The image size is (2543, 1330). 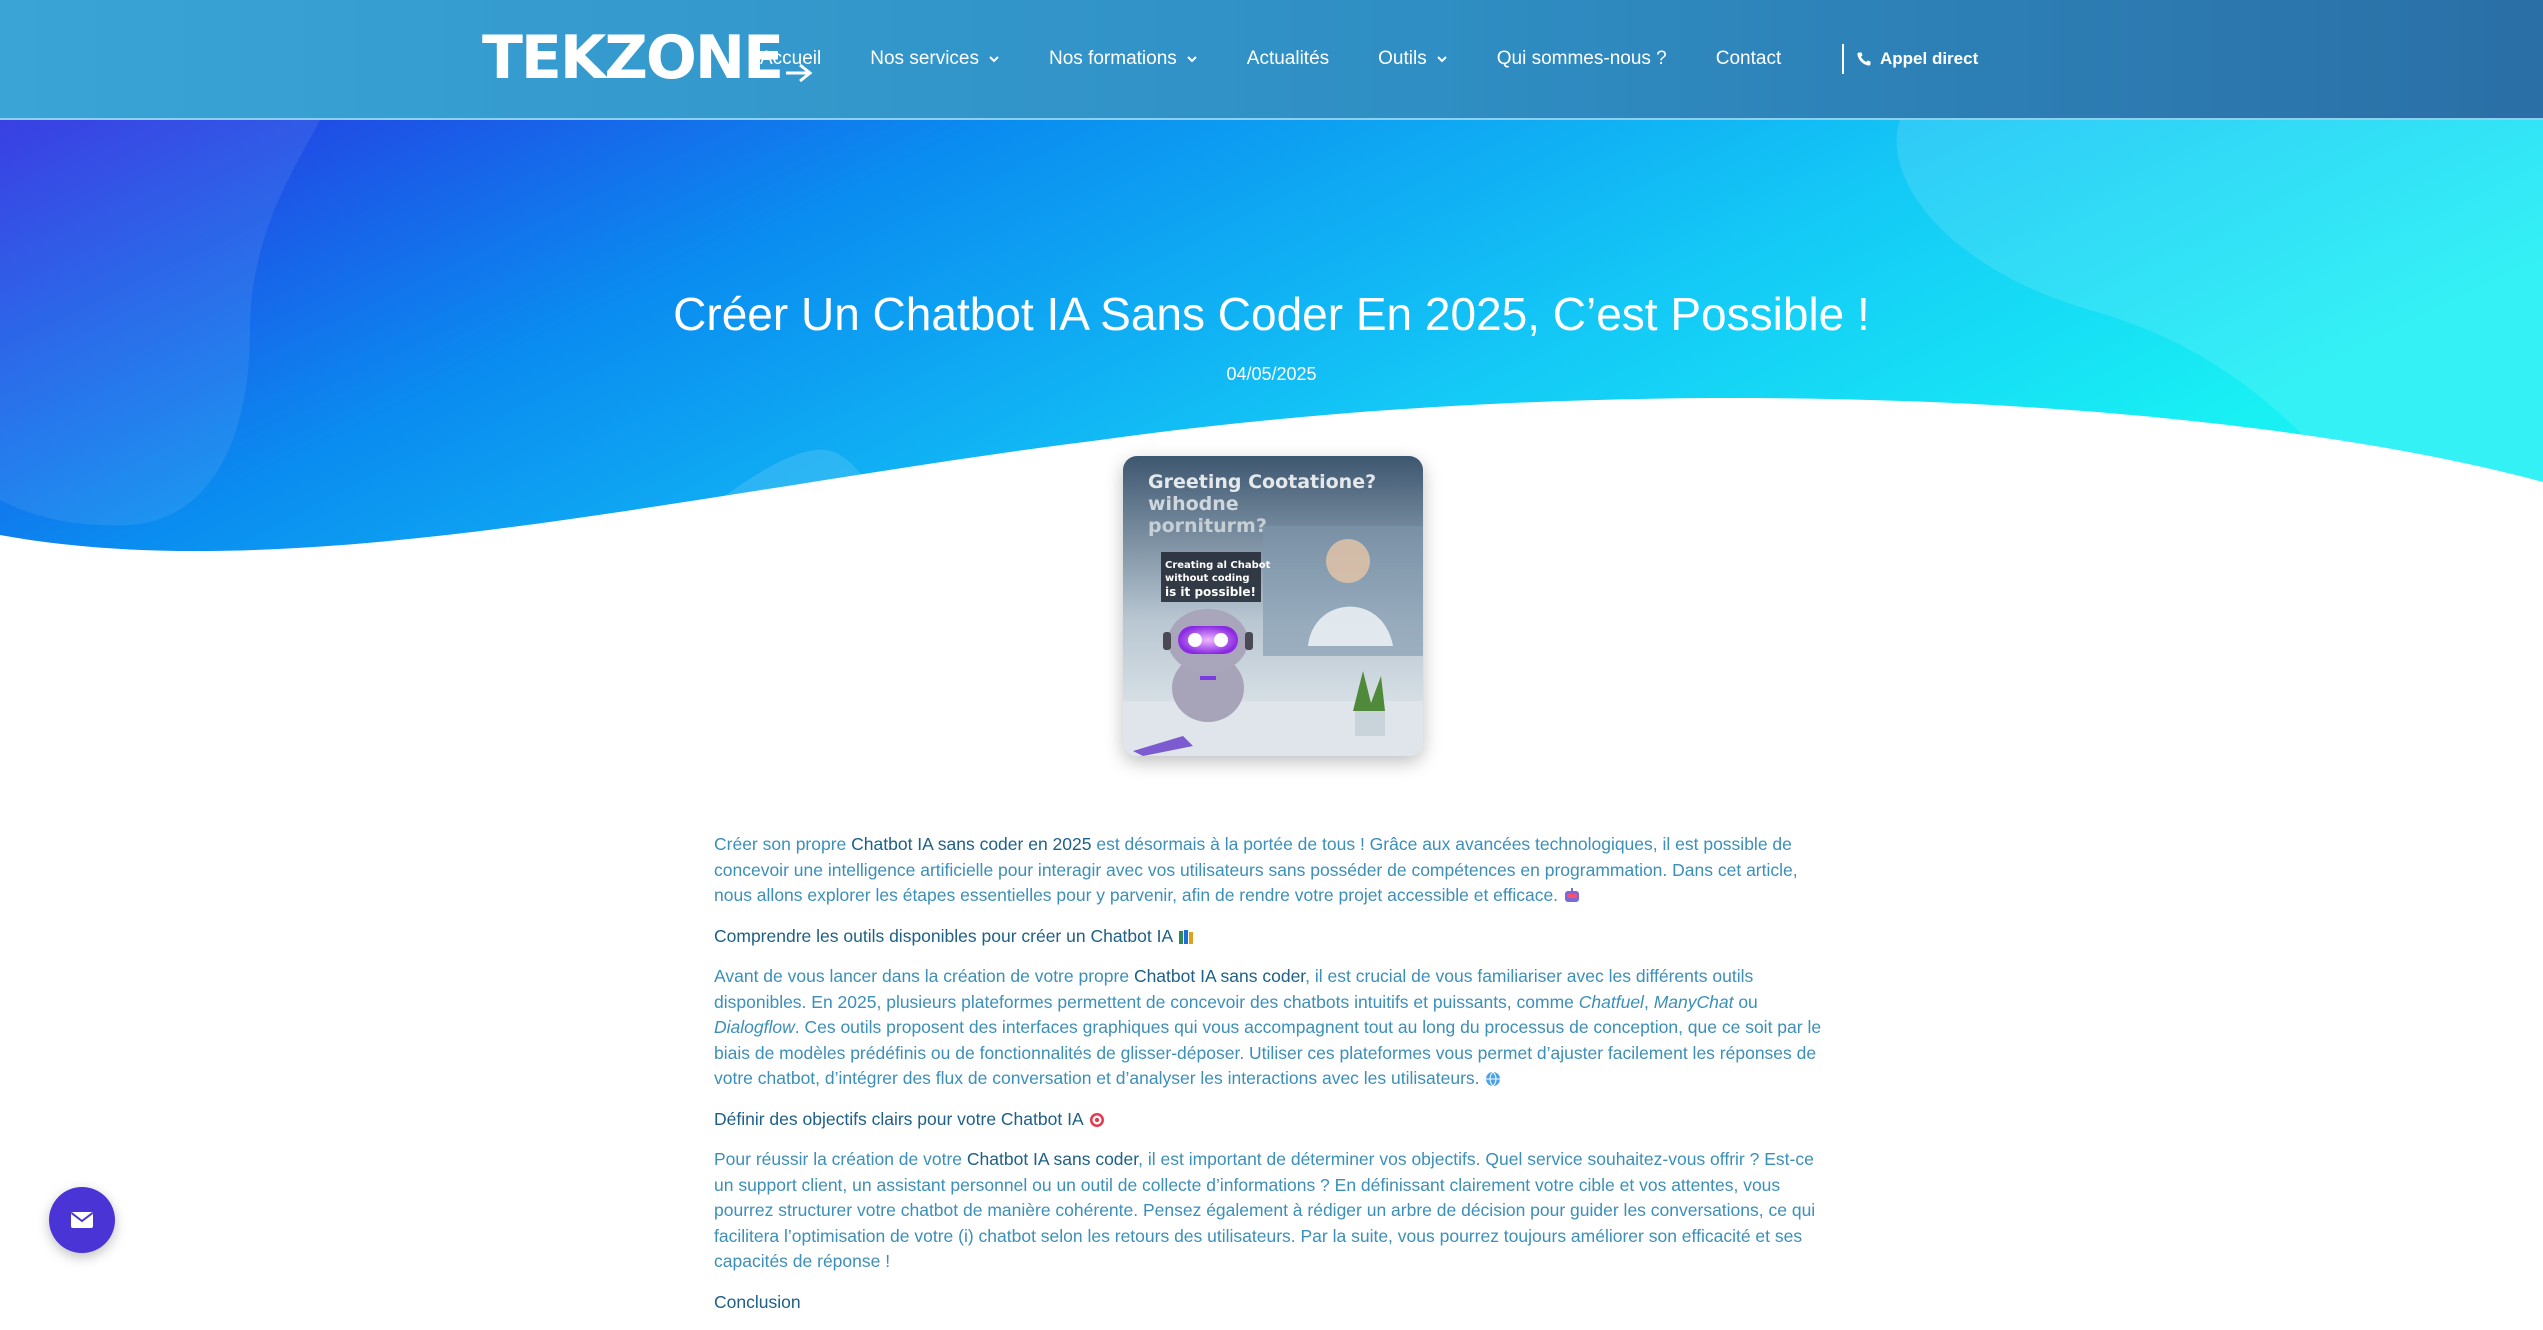 I want to click on tool-name: Dialogflow, so click(x=754, y=1027).